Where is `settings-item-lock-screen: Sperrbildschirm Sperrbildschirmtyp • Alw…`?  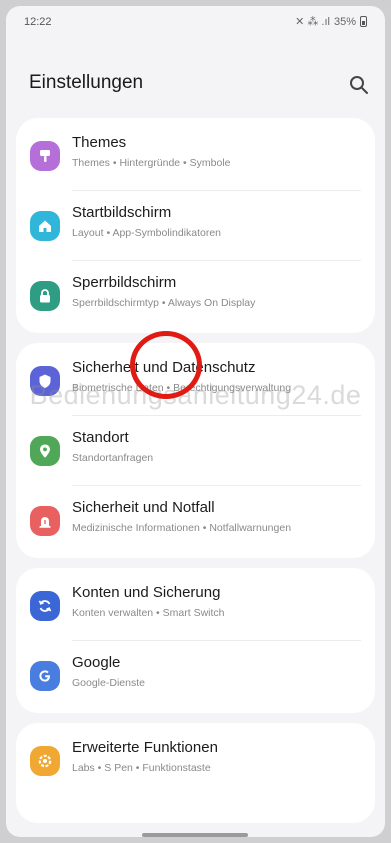
settings-item-lock-screen: Sperrbildschirm Sperrbildschirmtyp • Alw… is located at coordinates (195, 296).